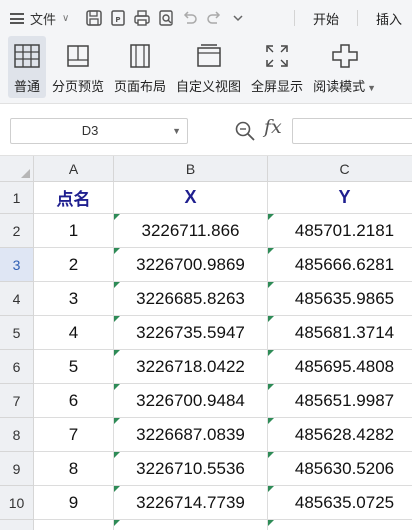  What do you see at coordinates (17, 299) in the screenshot?
I see `row-header-4: 4` at bounding box center [17, 299].